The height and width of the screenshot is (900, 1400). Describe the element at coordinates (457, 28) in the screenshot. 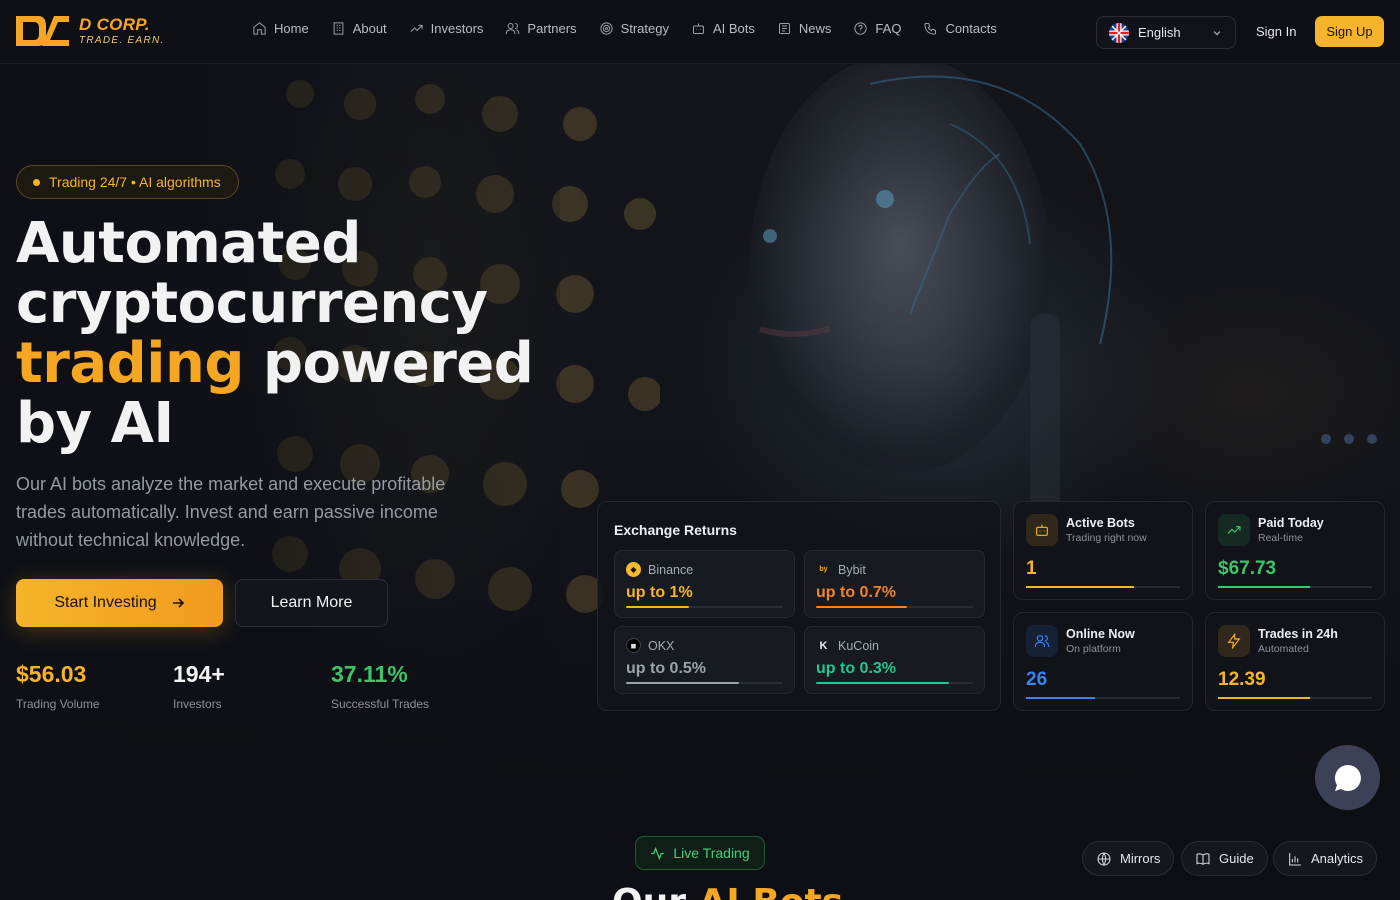

I see `nav-investors-label: Investors` at that location.